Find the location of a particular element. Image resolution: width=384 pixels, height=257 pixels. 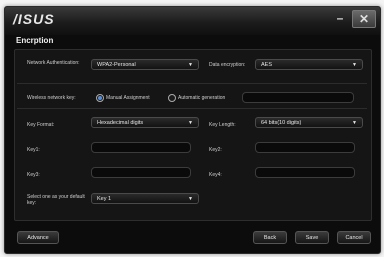

key3-input is located at coordinates (141, 172).